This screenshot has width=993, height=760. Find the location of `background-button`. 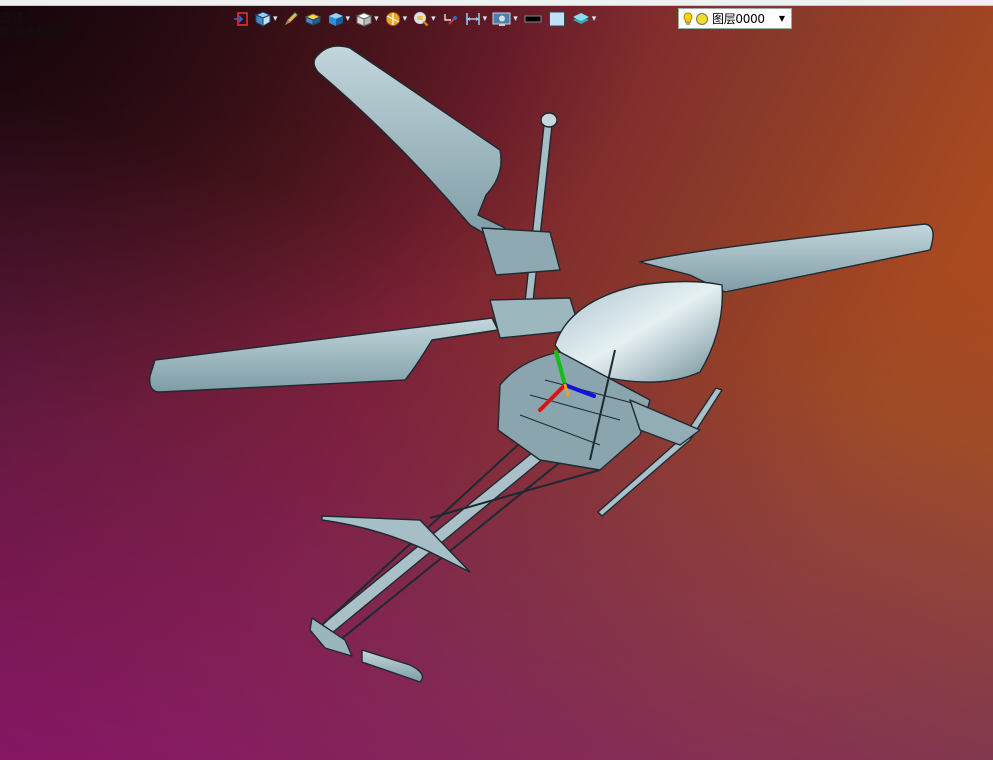

background-button is located at coordinates (533, 19).